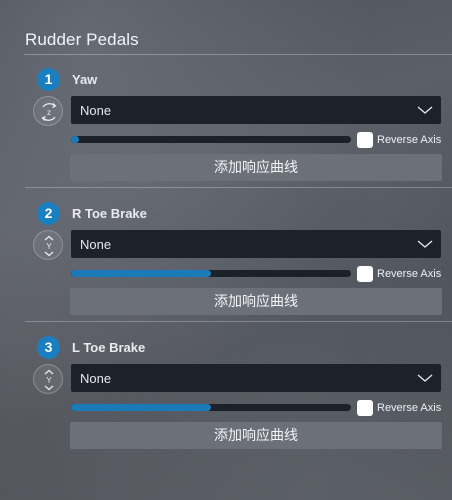 The height and width of the screenshot is (500, 452). Describe the element at coordinates (82, 39) in the screenshot. I see `page-title: Rudder Pedals` at that location.